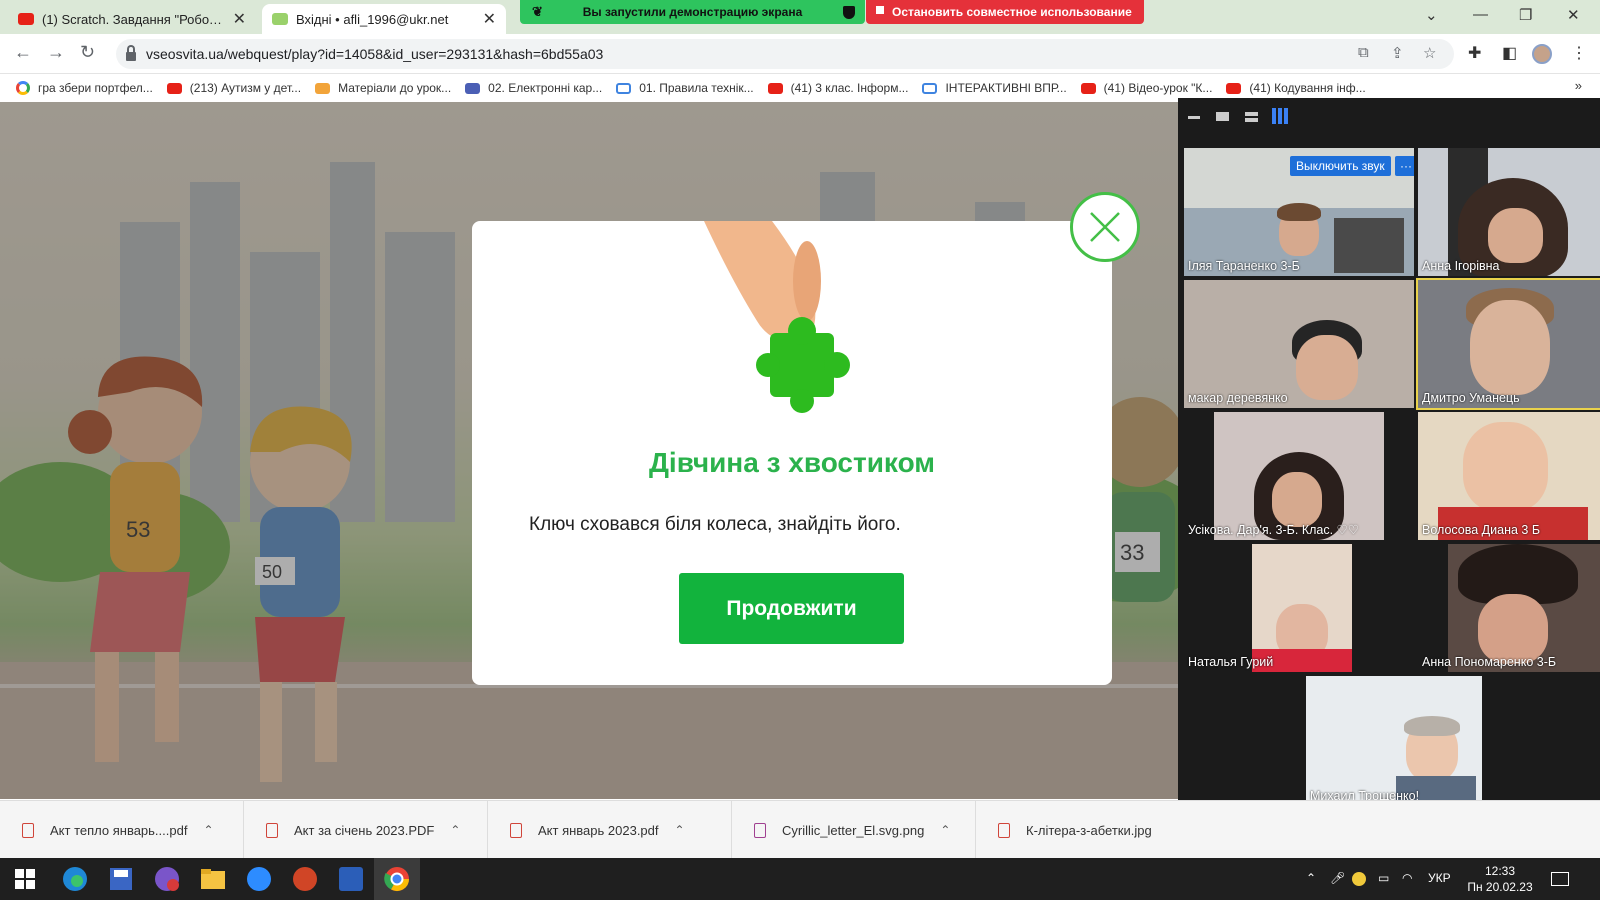 This screenshot has height=900, width=1600. What do you see at coordinates (1404, 166) in the screenshot?
I see `more-options-button: ···` at bounding box center [1404, 166].